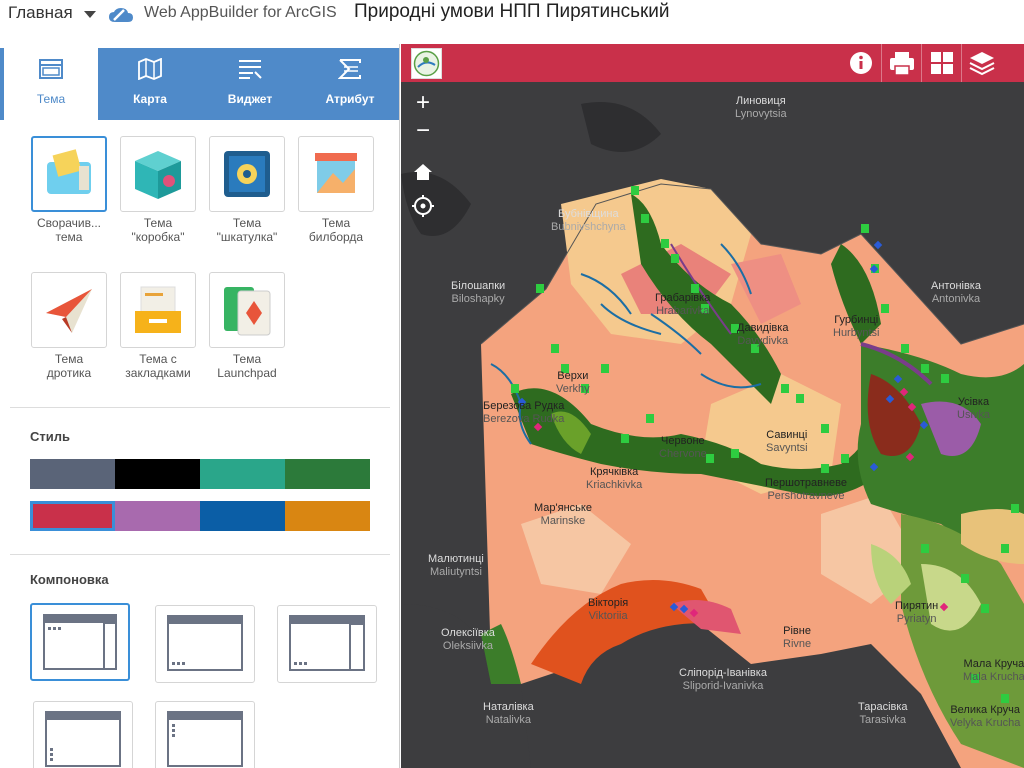 This screenshot has width=1024, height=768. I want to click on print-icon, so click(902, 64).